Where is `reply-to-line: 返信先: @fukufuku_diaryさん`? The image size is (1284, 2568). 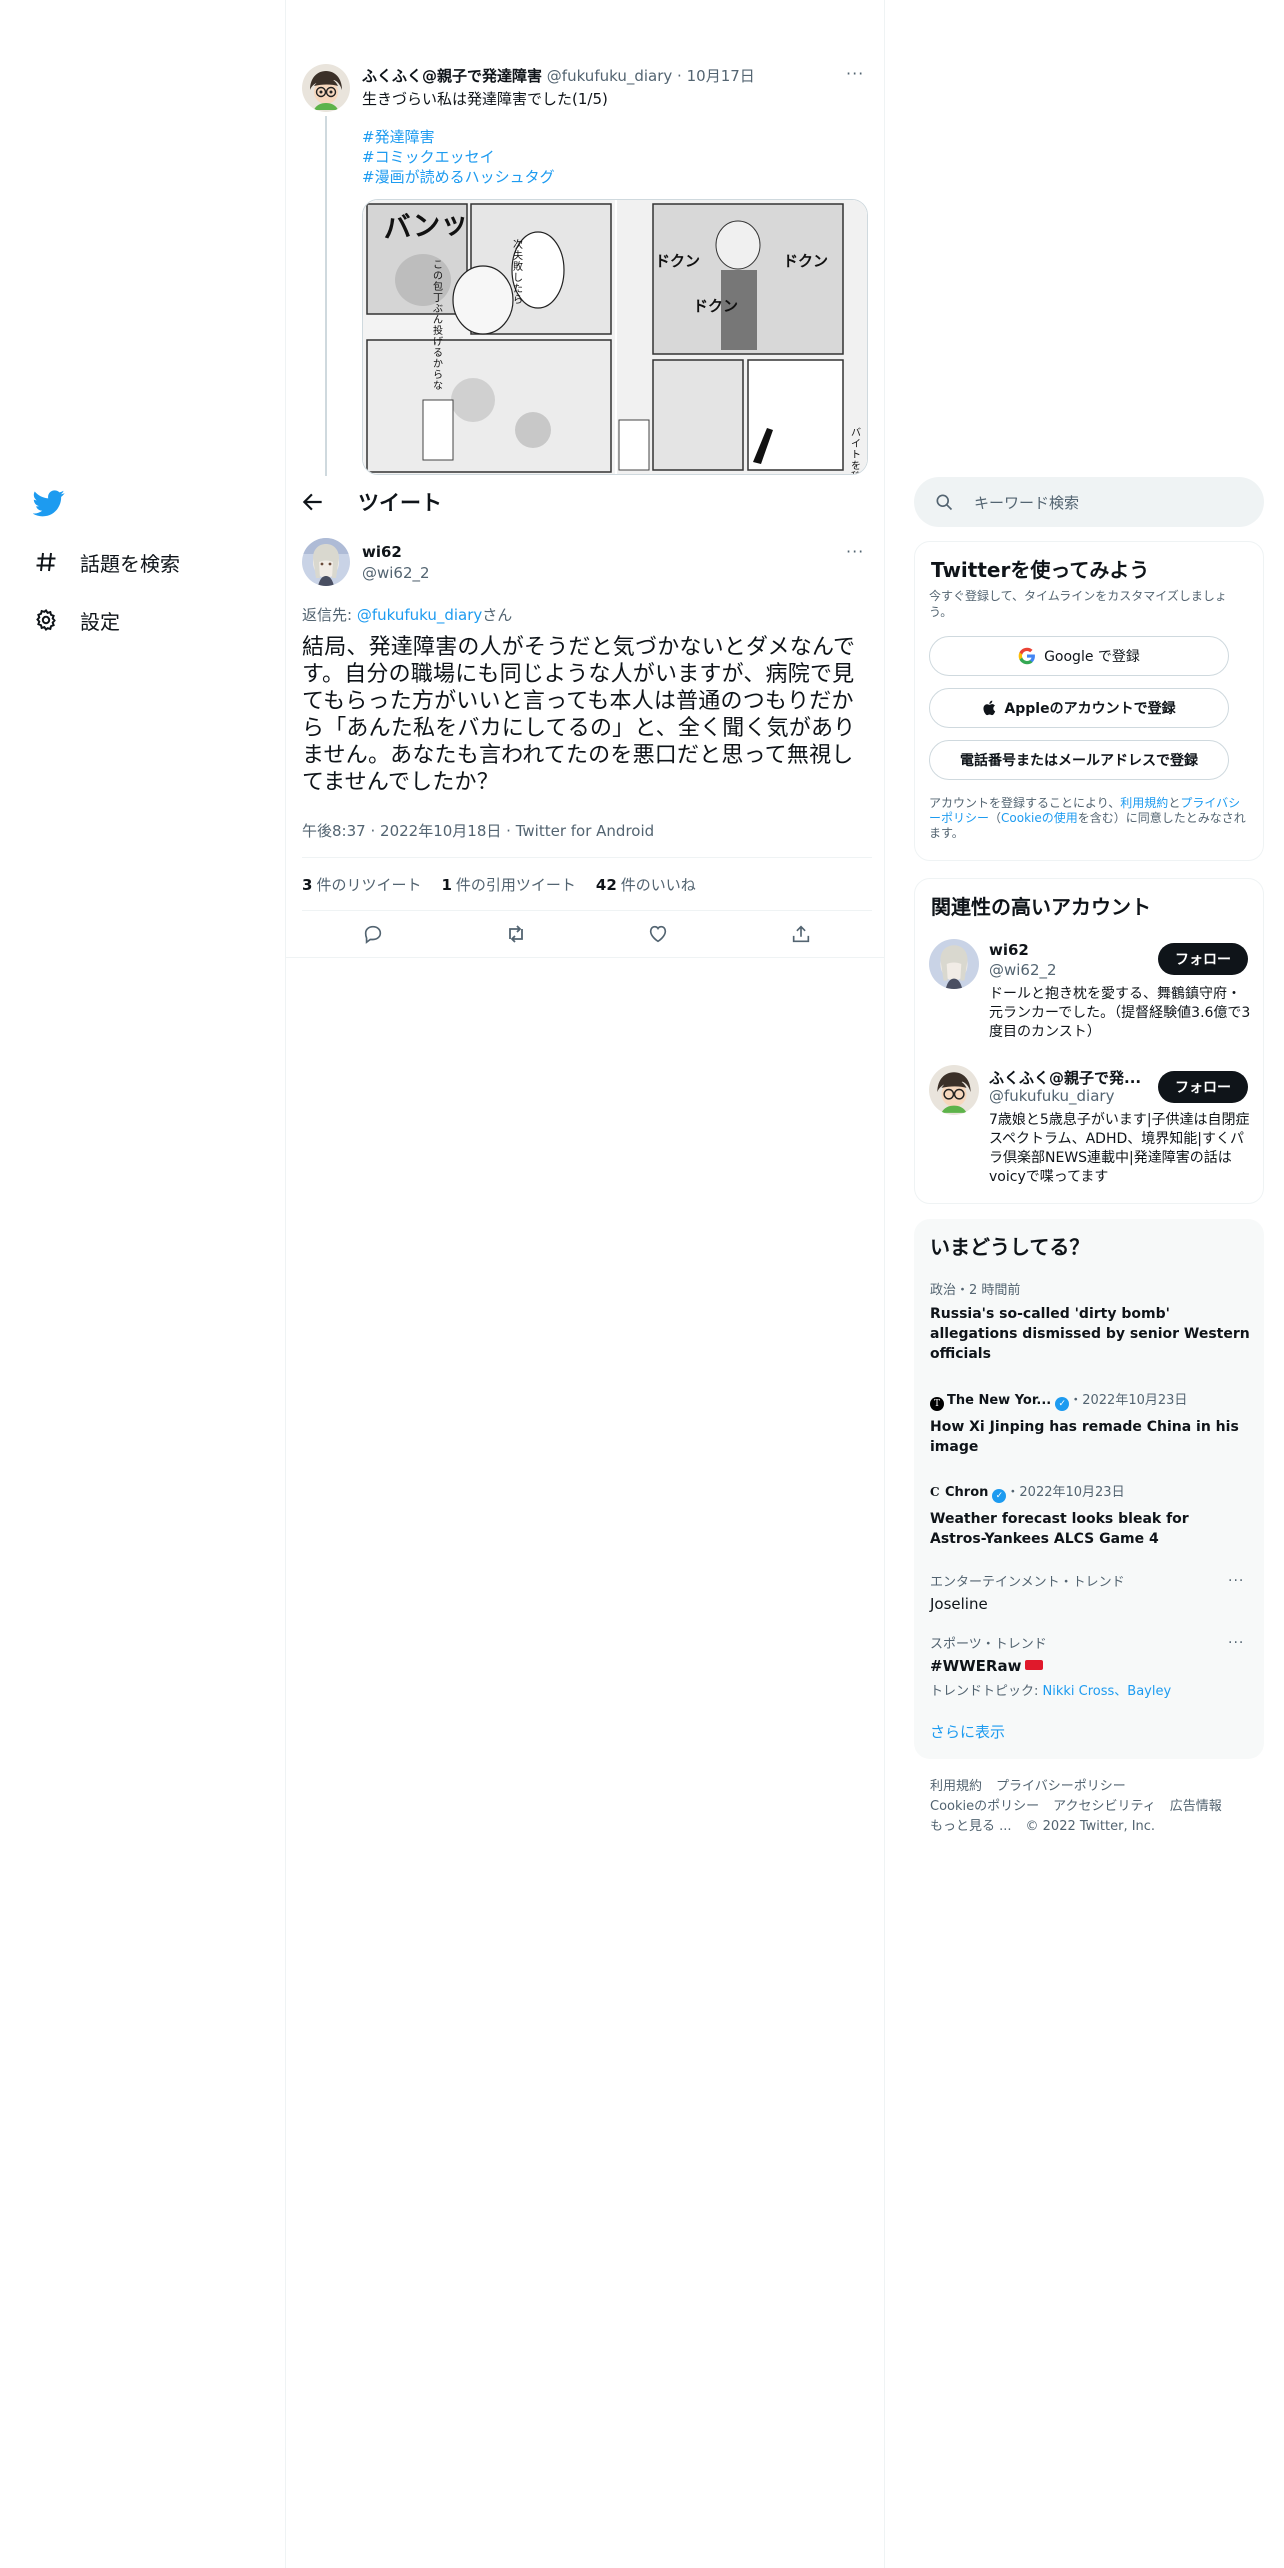 reply-to-line: 返信先: @fukufuku_diaryさん is located at coordinates (407, 615).